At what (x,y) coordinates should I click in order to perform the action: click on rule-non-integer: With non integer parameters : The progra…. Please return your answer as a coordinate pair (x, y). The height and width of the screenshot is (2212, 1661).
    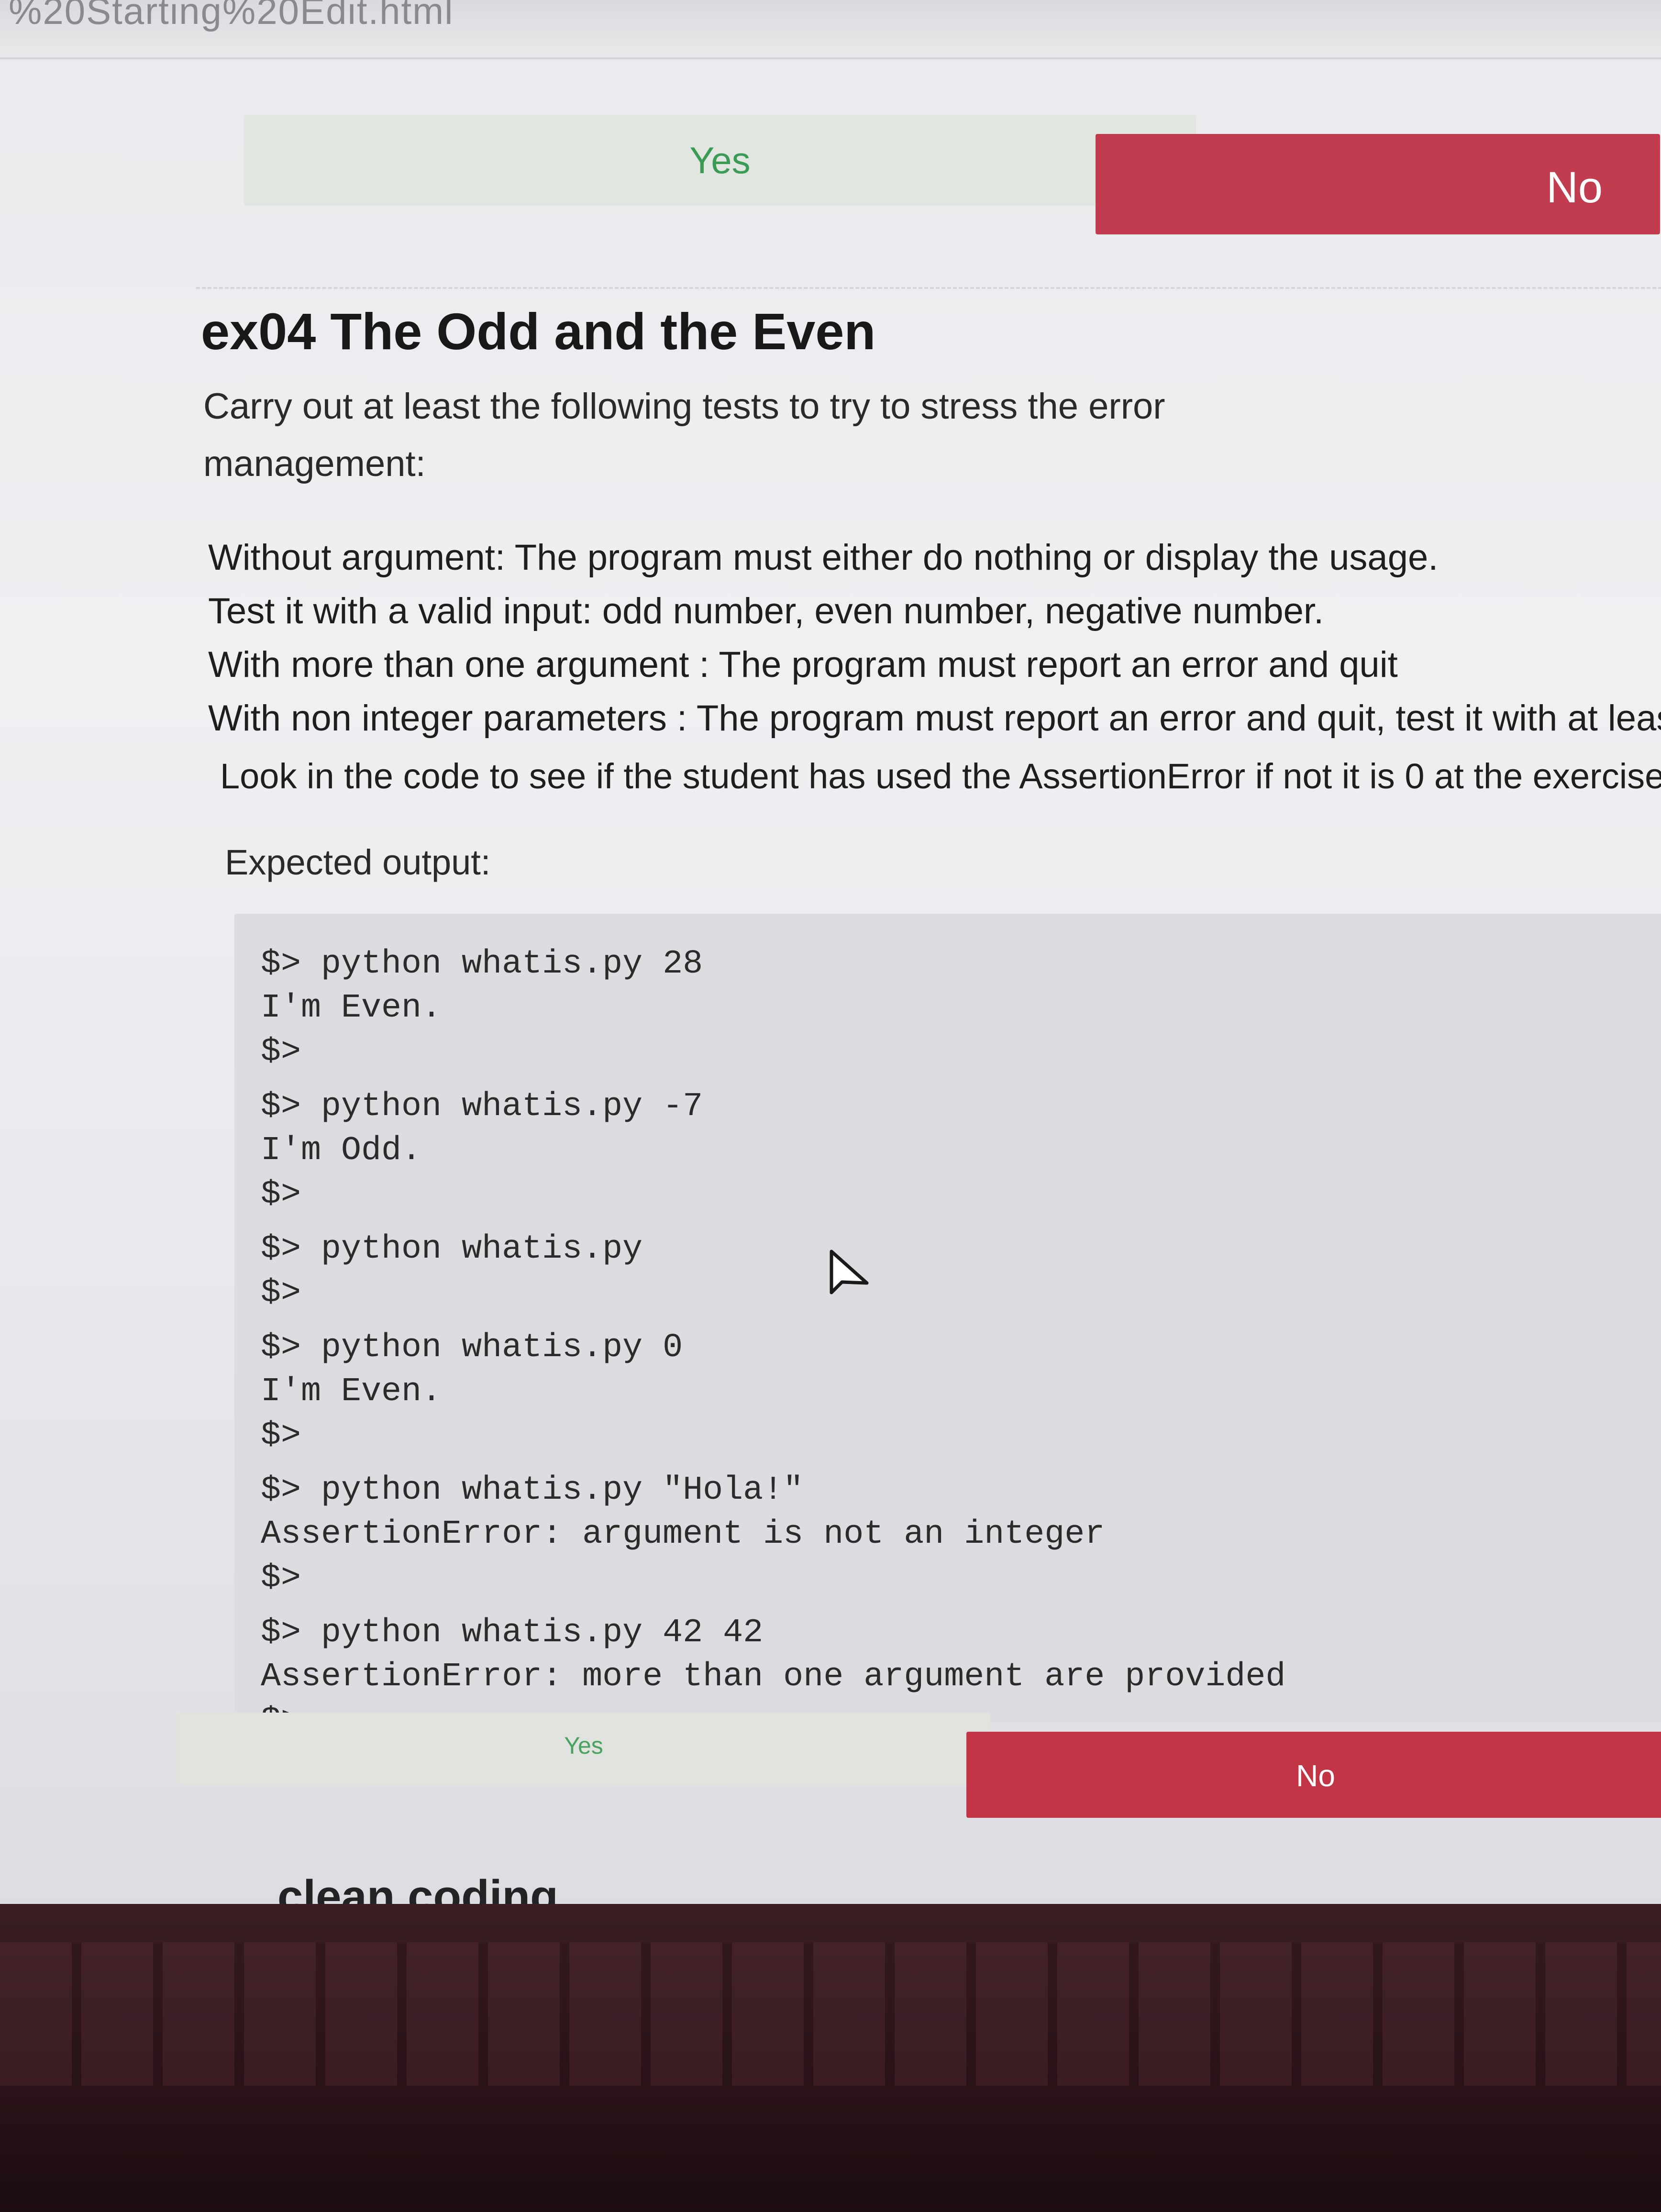
    Looking at the image, I should click on (935, 718).